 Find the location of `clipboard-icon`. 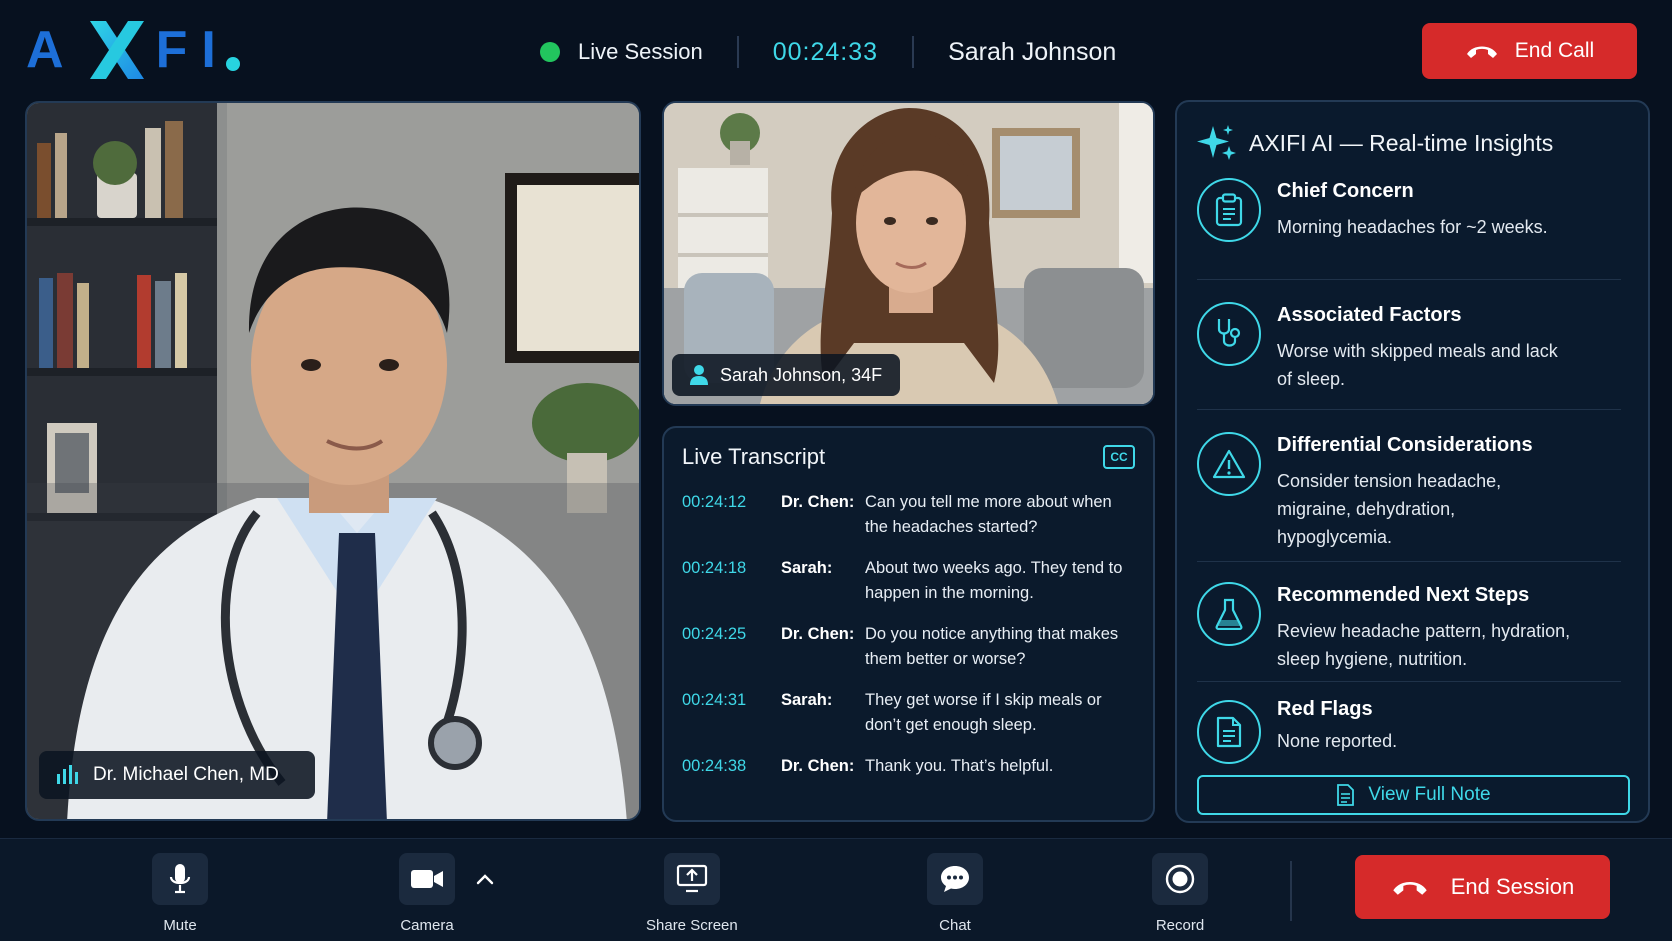

clipboard-icon is located at coordinates (1229, 210).